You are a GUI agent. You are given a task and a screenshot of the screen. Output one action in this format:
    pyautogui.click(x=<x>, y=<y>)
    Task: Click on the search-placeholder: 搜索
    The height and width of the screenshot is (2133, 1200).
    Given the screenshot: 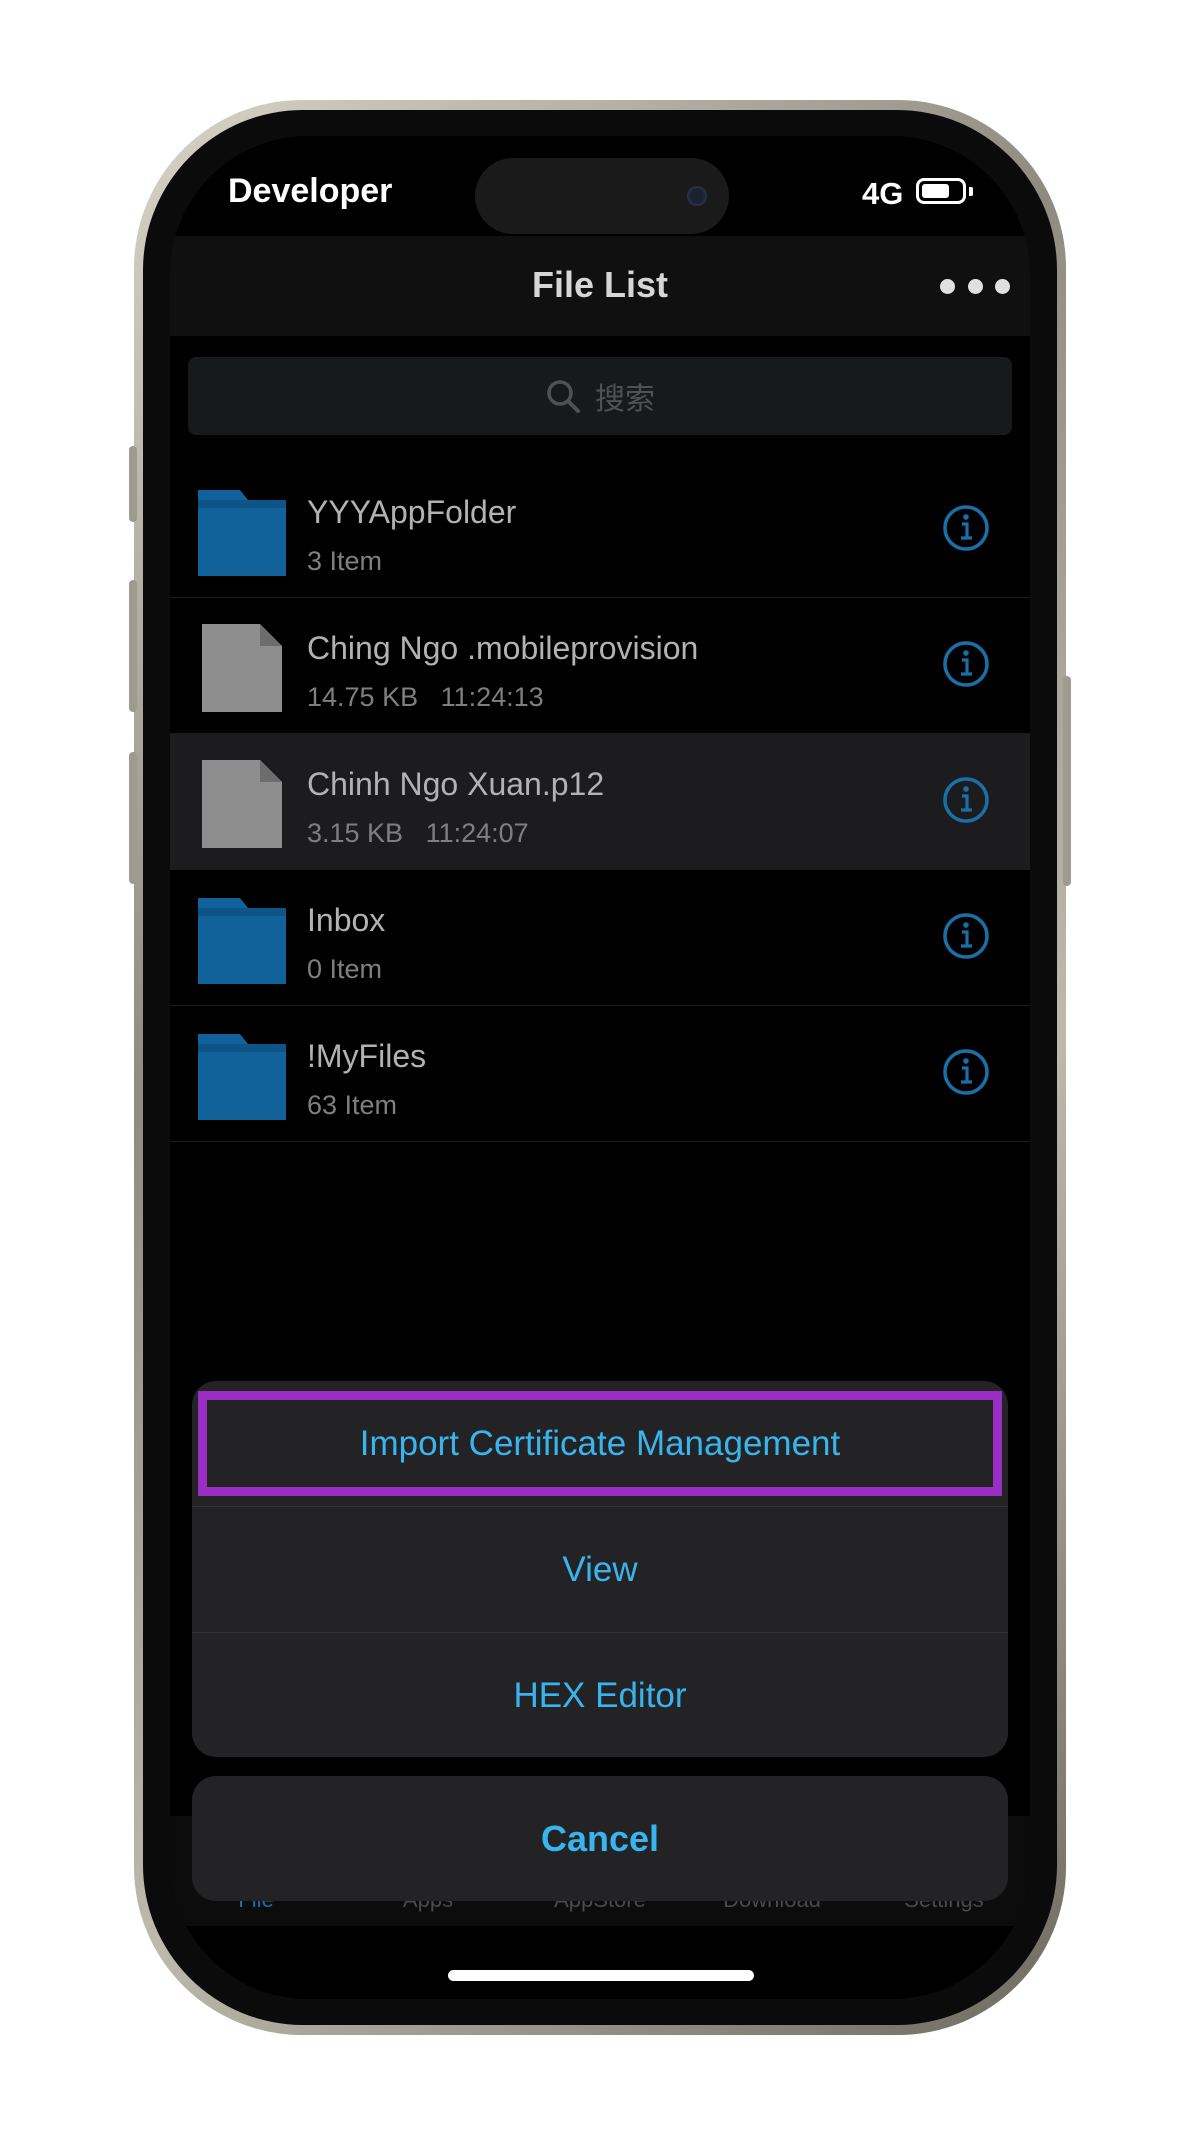 What is the action you would take?
    pyautogui.click(x=625, y=399)
    